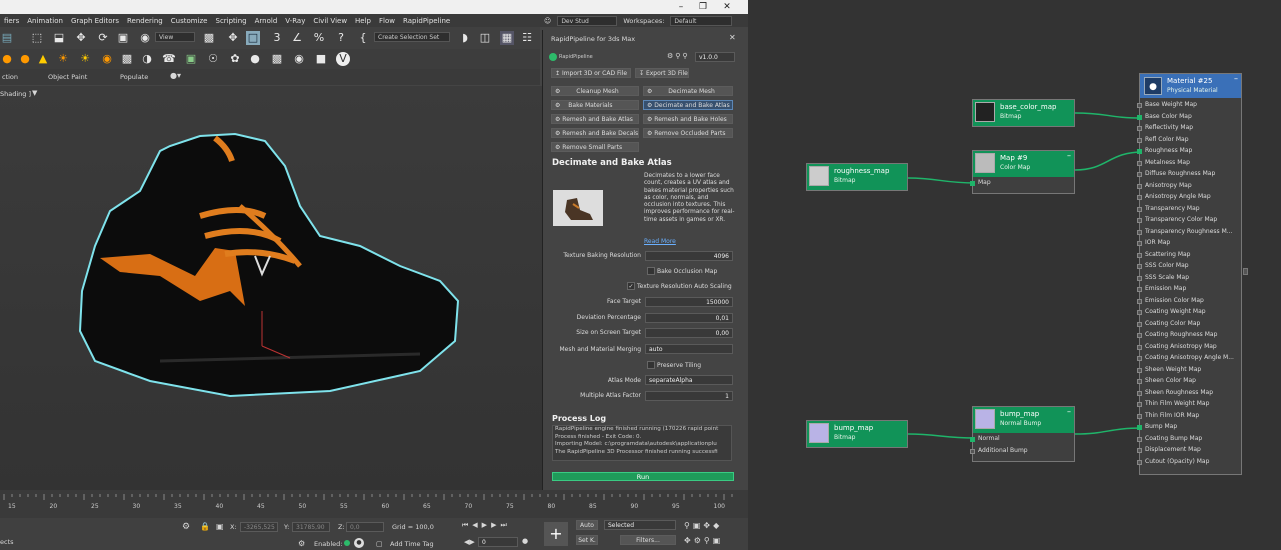  I want to click on vray-logo-icon: V, so click(343, 59).